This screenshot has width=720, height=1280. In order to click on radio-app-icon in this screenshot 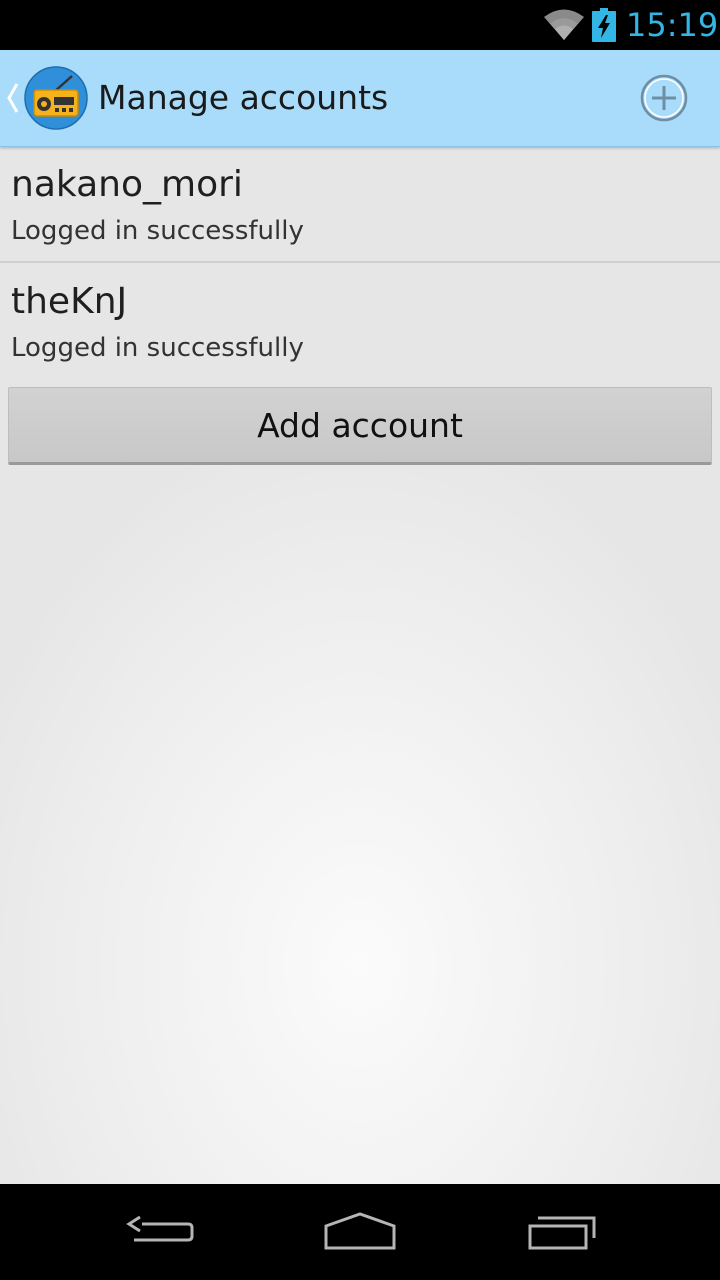, I will do `click(56, 98)`.